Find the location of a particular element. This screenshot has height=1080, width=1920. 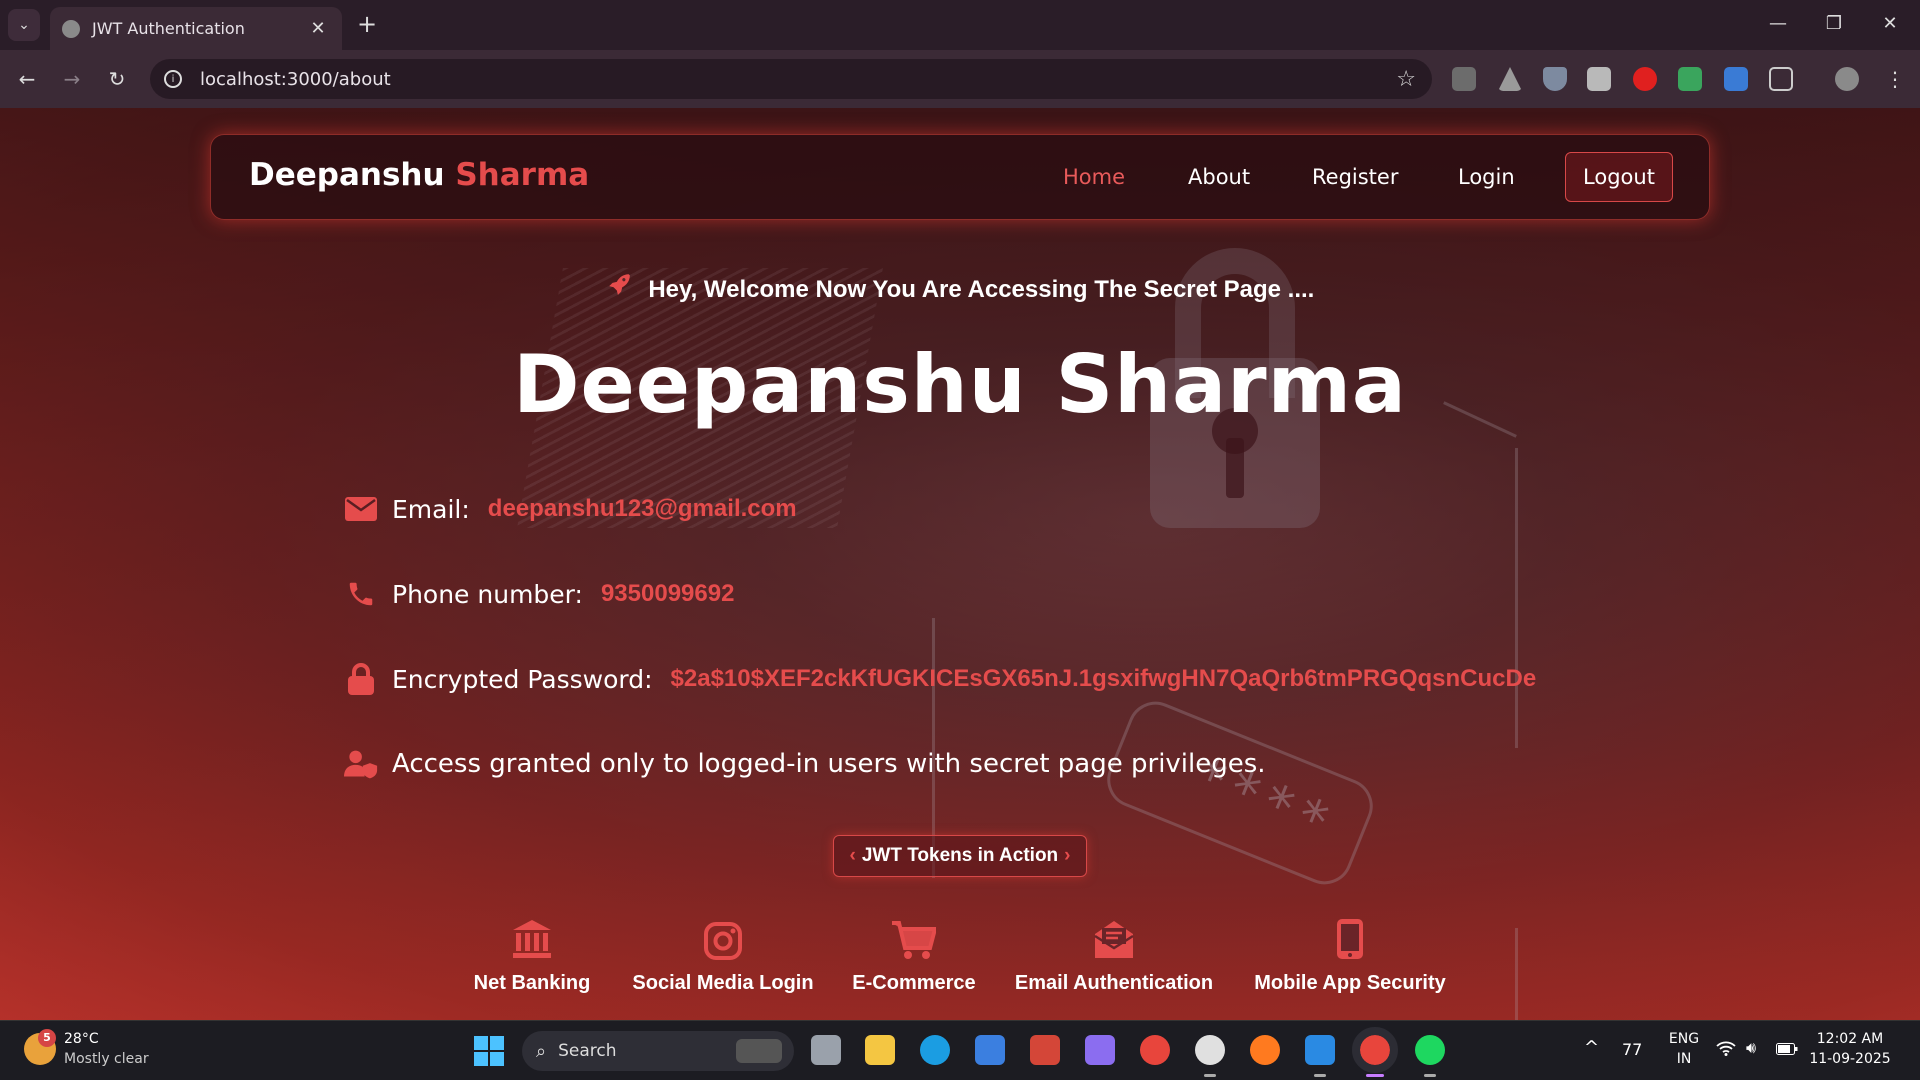

lock-icon is located at coordinates (361, 679).